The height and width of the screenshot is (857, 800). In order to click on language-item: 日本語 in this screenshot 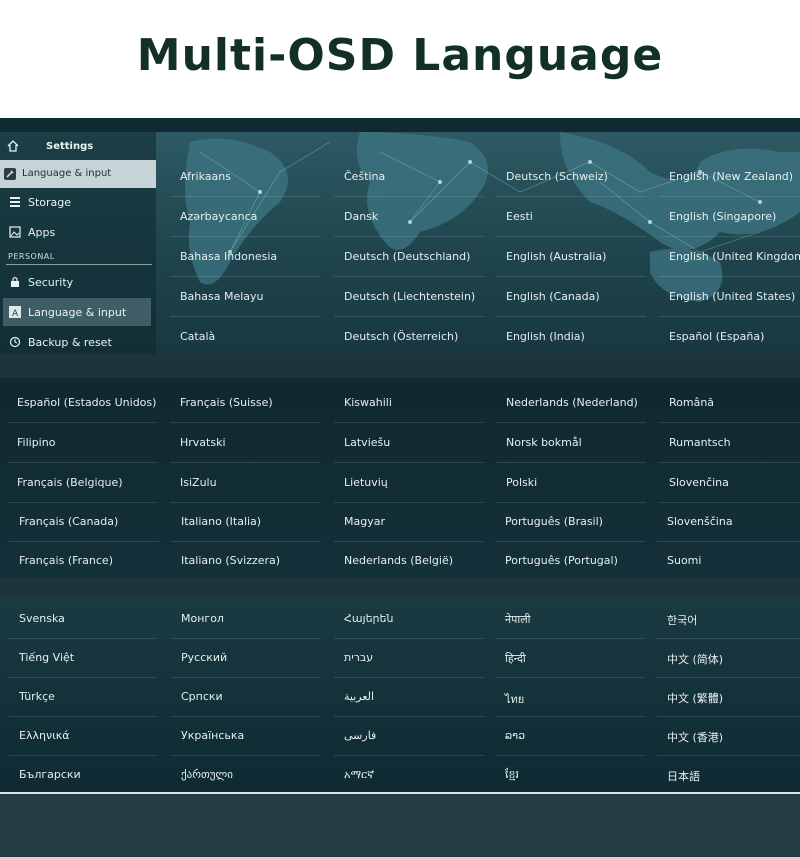, I will do `click(728, 774)`.